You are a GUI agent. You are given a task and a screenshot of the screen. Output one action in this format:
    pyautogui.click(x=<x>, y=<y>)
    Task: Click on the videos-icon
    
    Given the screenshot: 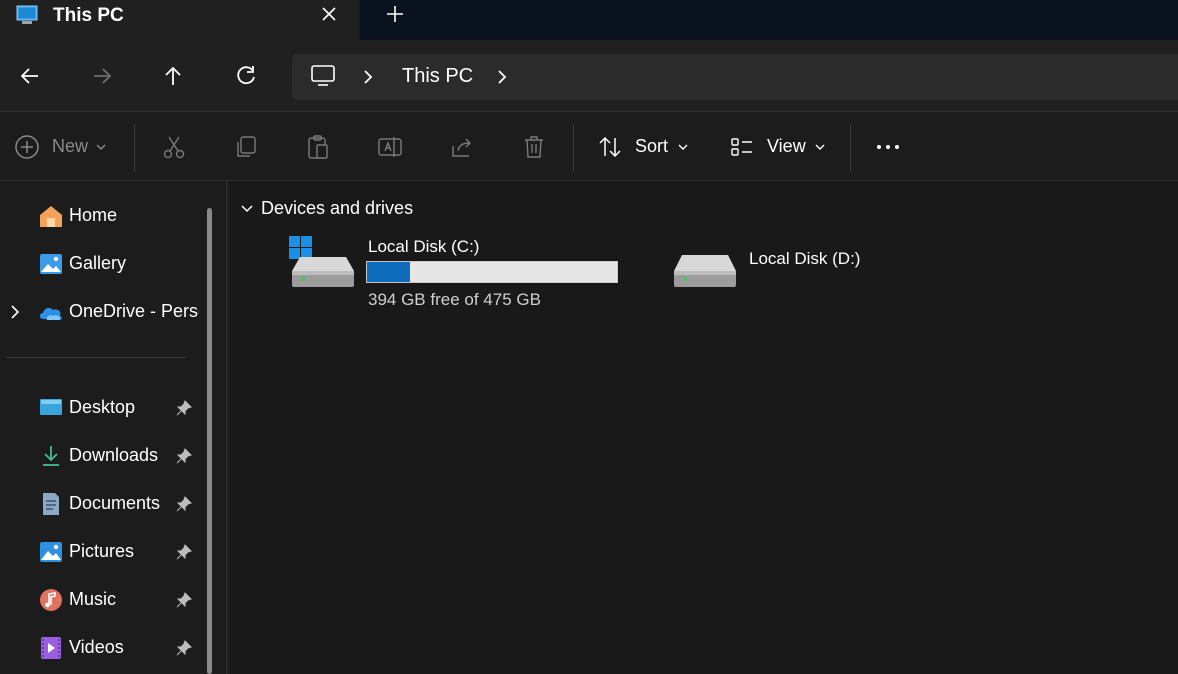 What is the action you would take?
    pyautogui.click(x=51, y=648)
    